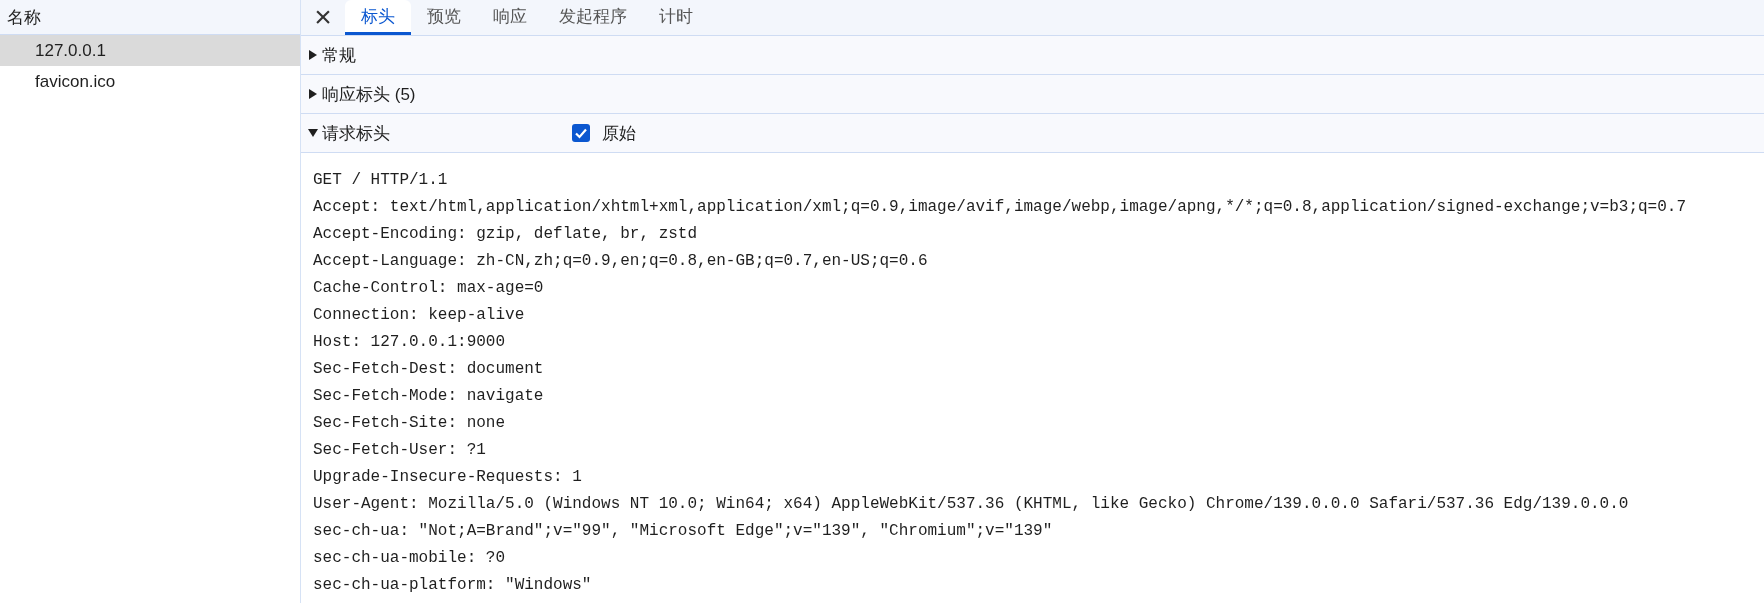  I want to click on collapse-triangle-icon, so click(313, 133).